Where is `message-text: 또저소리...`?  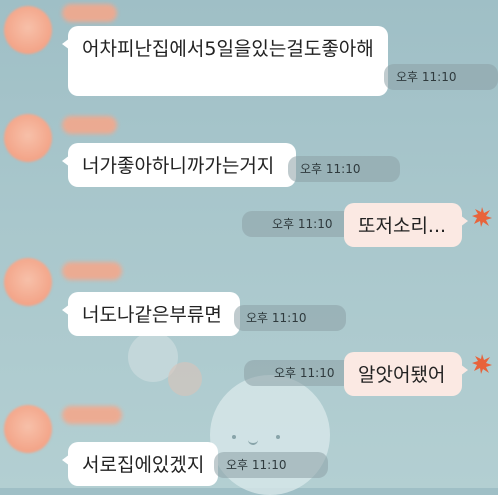 message-text: 또저소리... is located at coordinates (402, 226).